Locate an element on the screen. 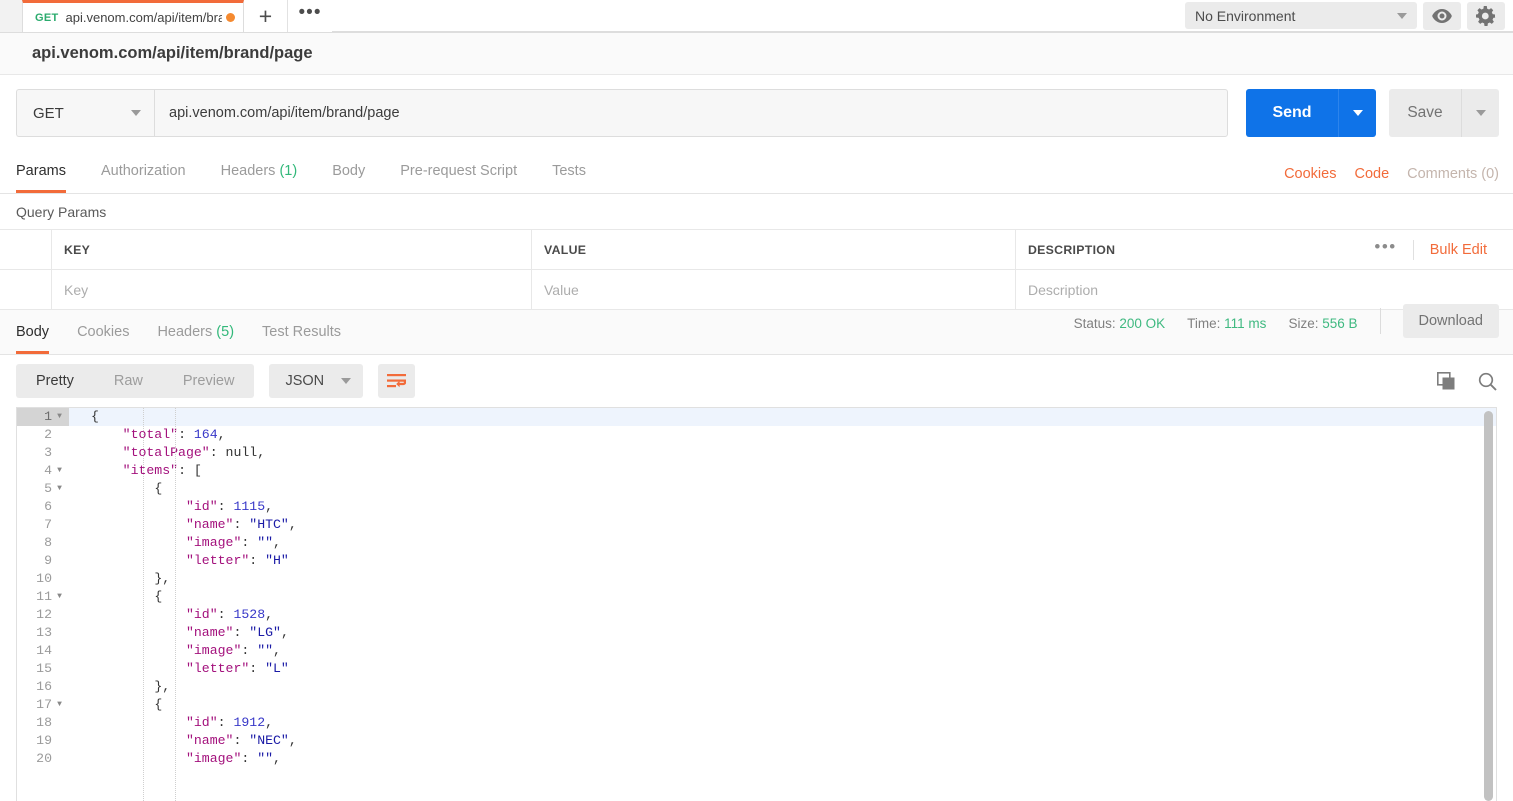  bulk-edit-button: Bulk Edit is located at coordinates (1457, 250).